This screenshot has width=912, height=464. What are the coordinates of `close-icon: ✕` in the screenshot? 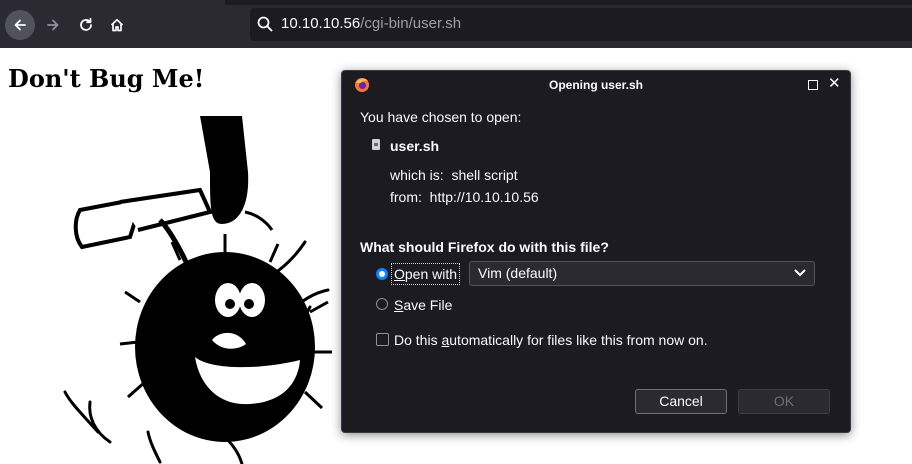 It's located at (834, 83).